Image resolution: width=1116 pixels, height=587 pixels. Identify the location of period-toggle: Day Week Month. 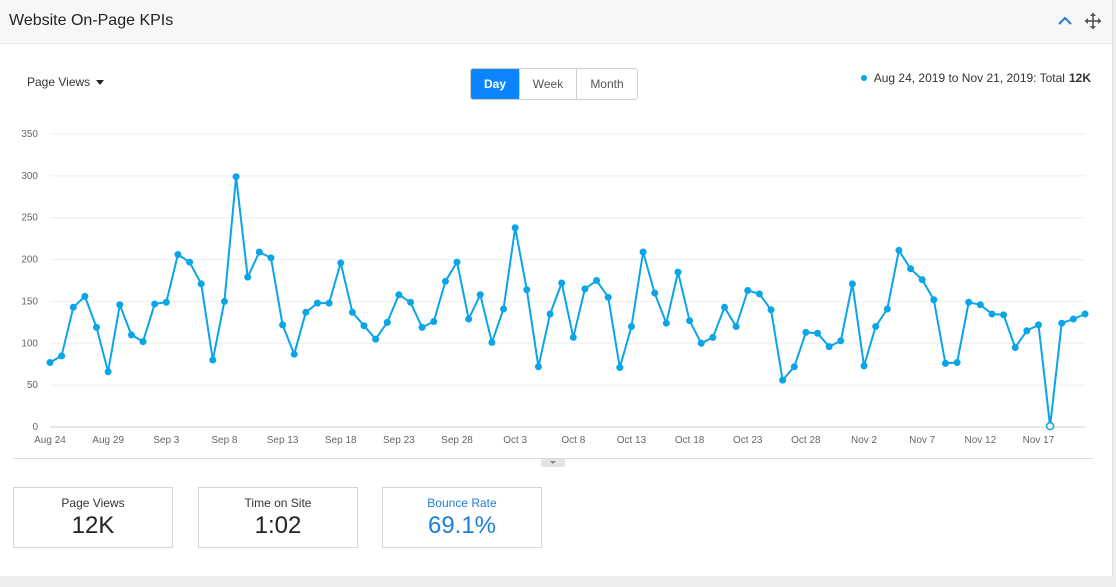
(554, 84).